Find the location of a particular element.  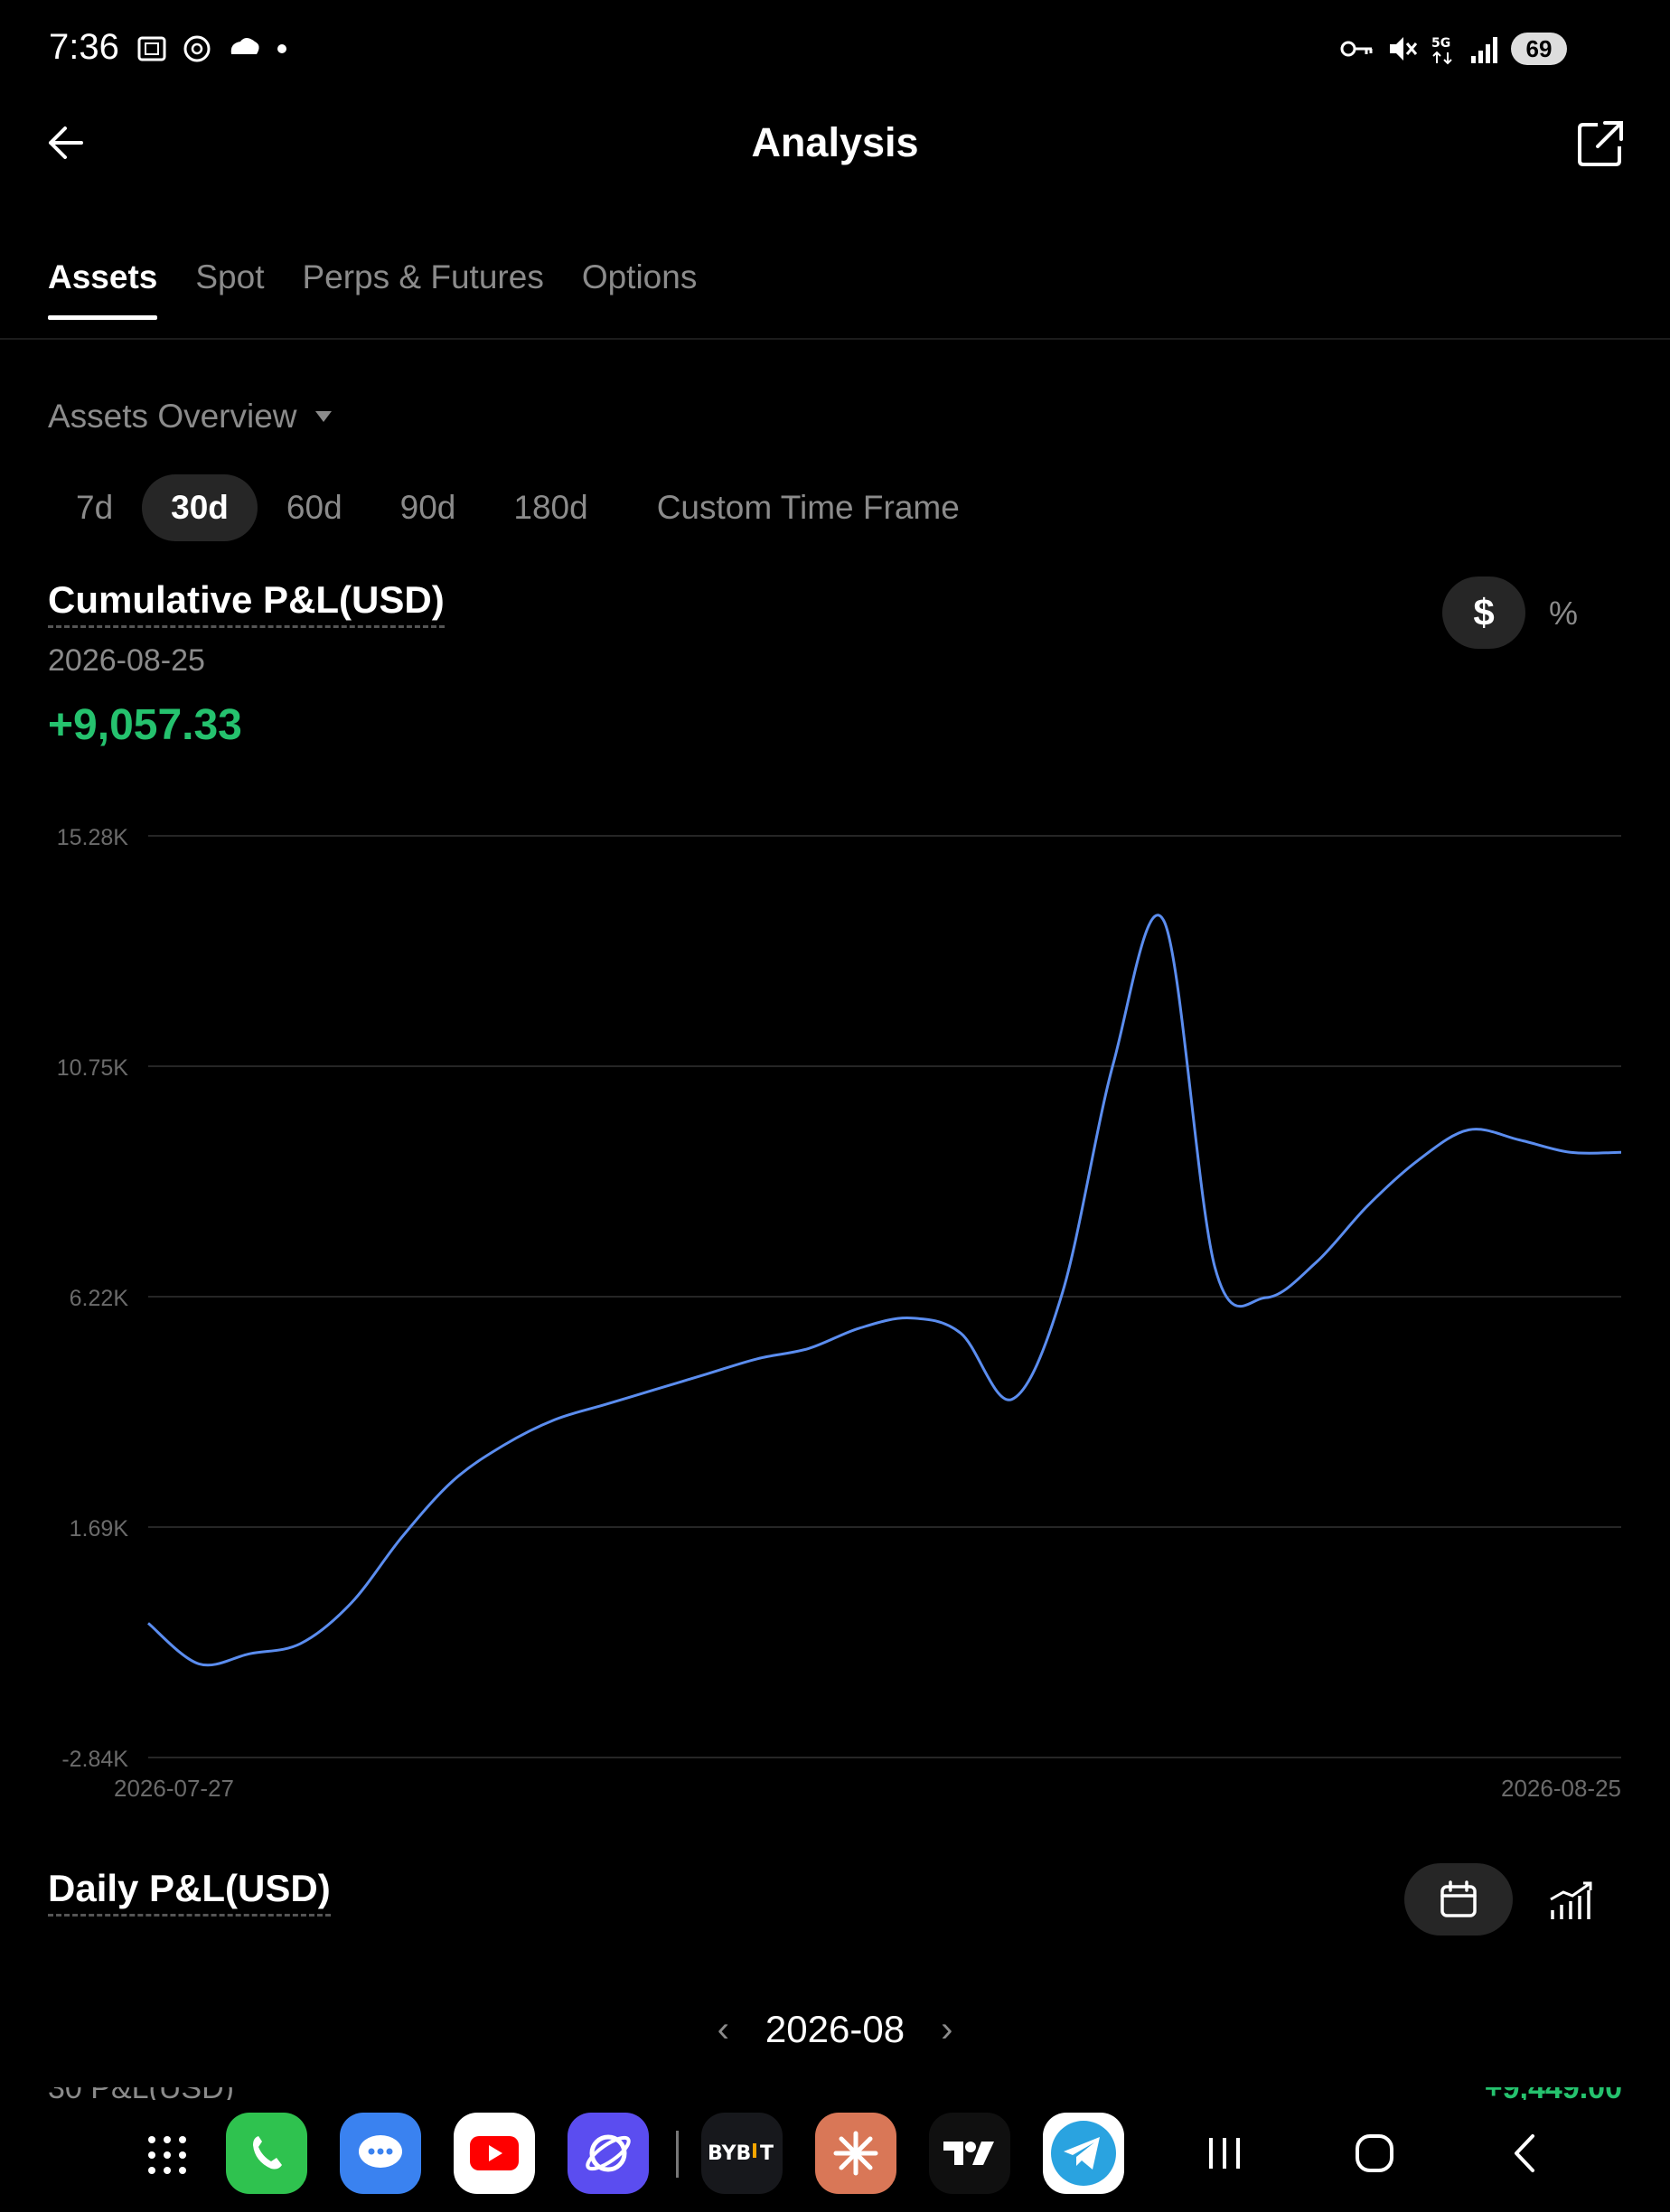

cumulative-pnl-title: Cumulative P&L(USD) is located at coordinates (246, 603).